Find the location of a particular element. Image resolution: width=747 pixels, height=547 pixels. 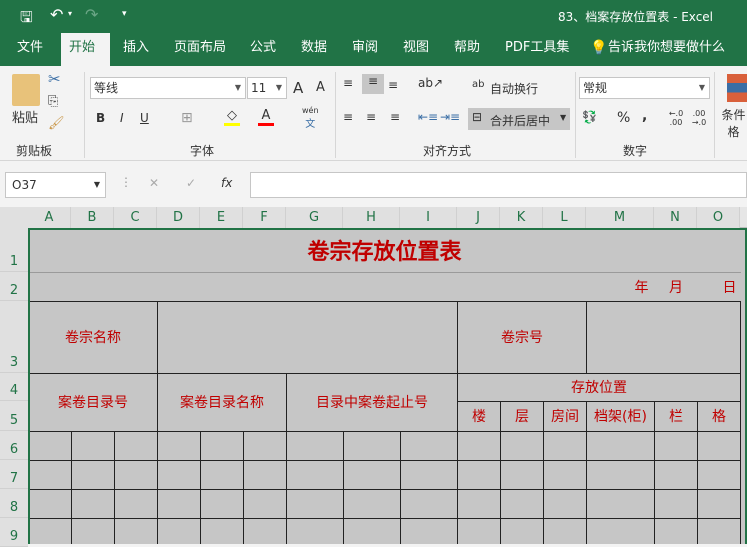

catalog-no-header: 案卷目录号 is located at coordinates (94, 402).